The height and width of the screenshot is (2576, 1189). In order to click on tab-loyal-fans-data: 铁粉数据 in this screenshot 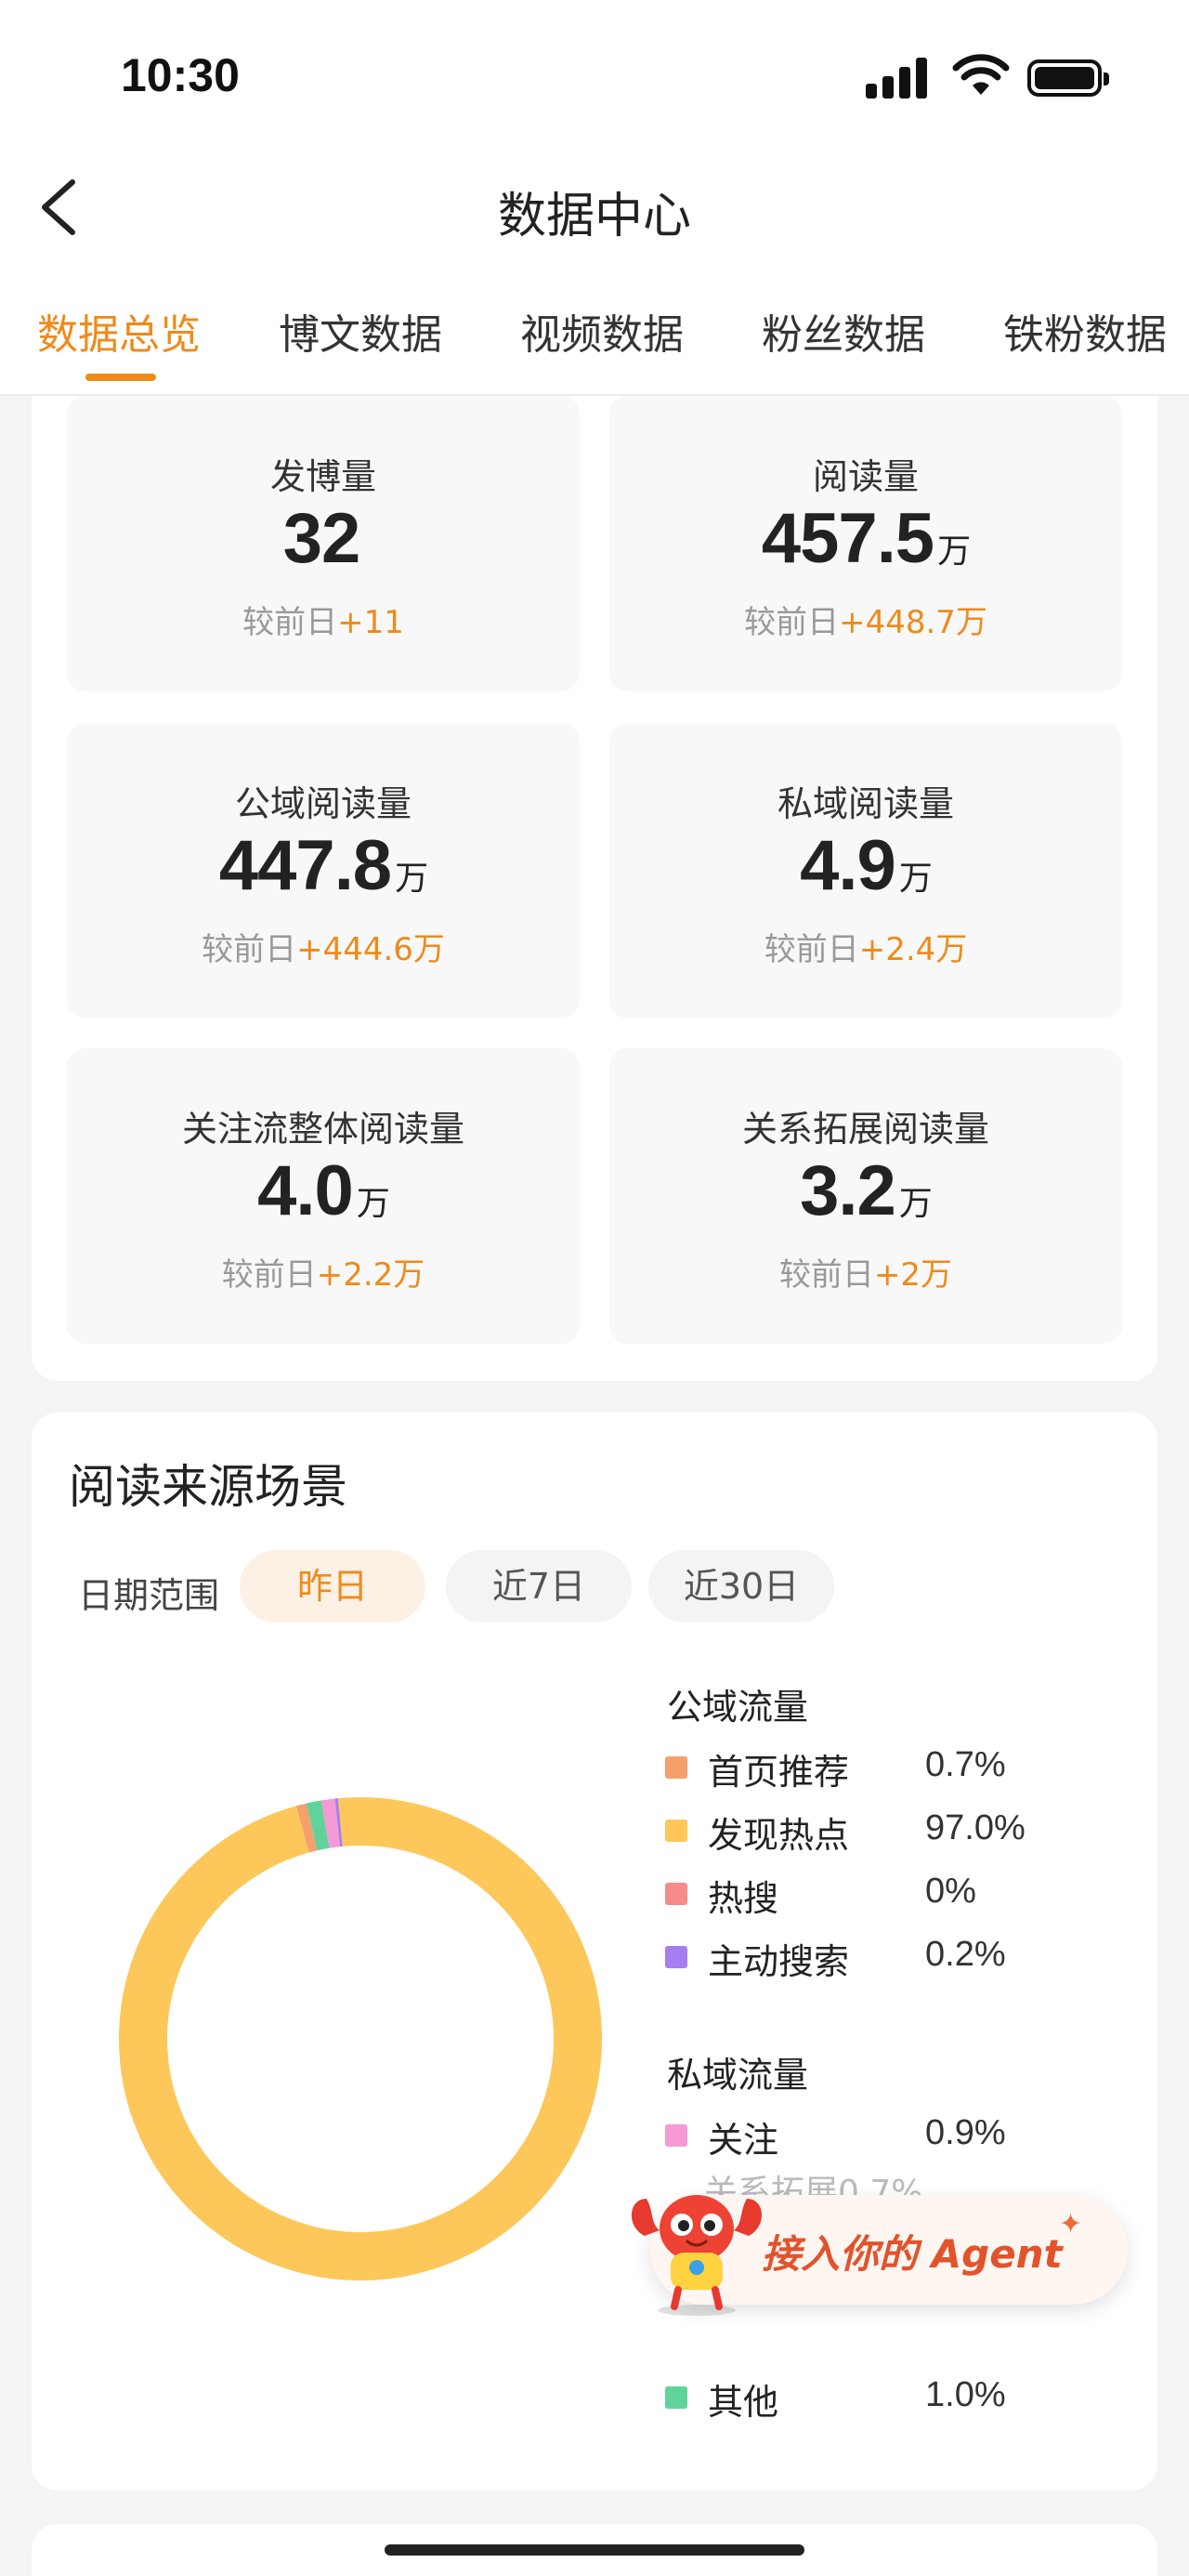, I will do `click(1085, 331)`.